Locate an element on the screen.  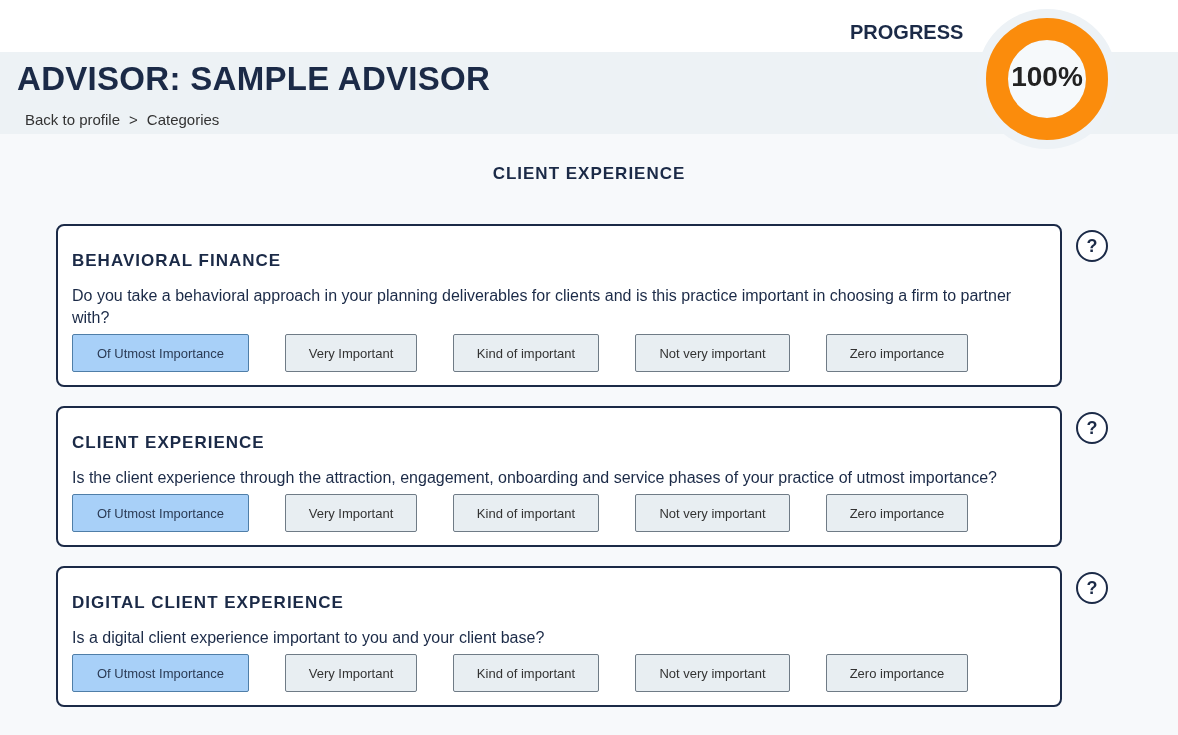
question-text: Do you take a behavioral approach in your planning deliverables for clients and is this practice important in choosing a firm to partner with? is located at coordinates (542, 307).